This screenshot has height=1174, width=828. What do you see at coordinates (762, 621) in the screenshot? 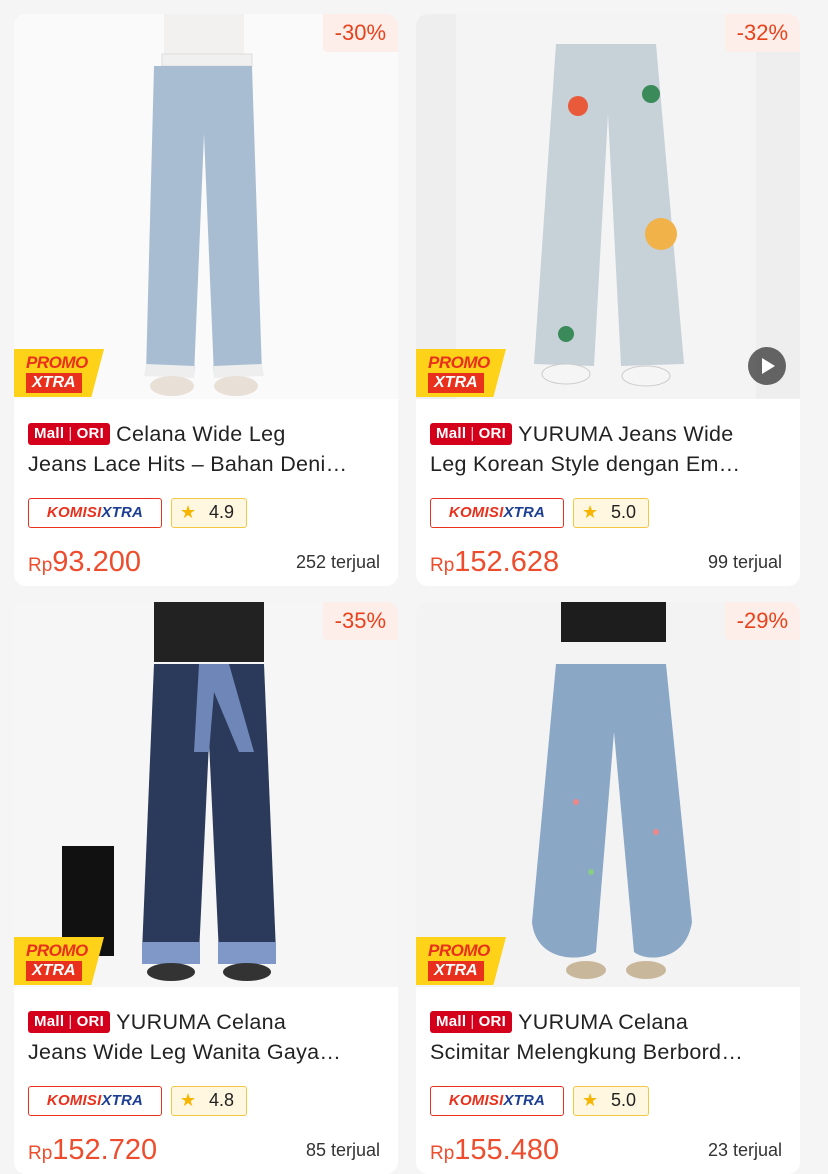
I see `discount-badge: -29%` at bounding box center [762, 621].